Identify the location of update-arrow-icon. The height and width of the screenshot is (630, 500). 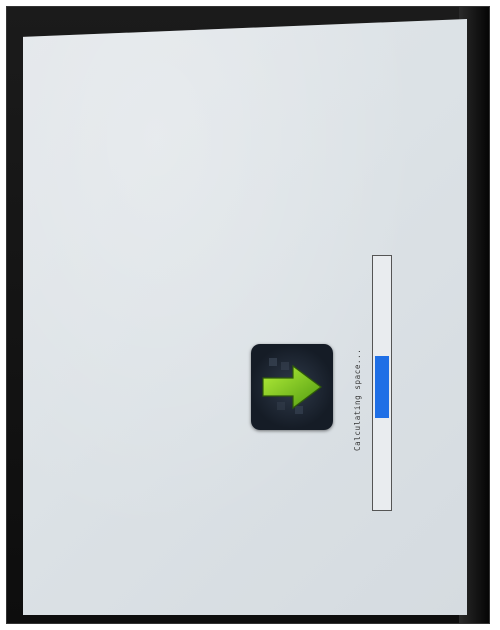
(292, 387).